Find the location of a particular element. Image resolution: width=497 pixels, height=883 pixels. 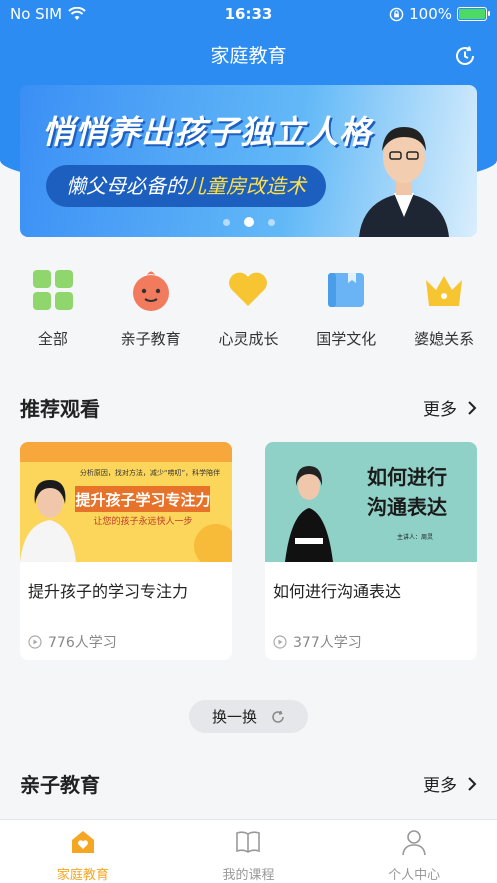

recommend-section-header: 推荐观看 更多 is located at coordinates (248, 407).